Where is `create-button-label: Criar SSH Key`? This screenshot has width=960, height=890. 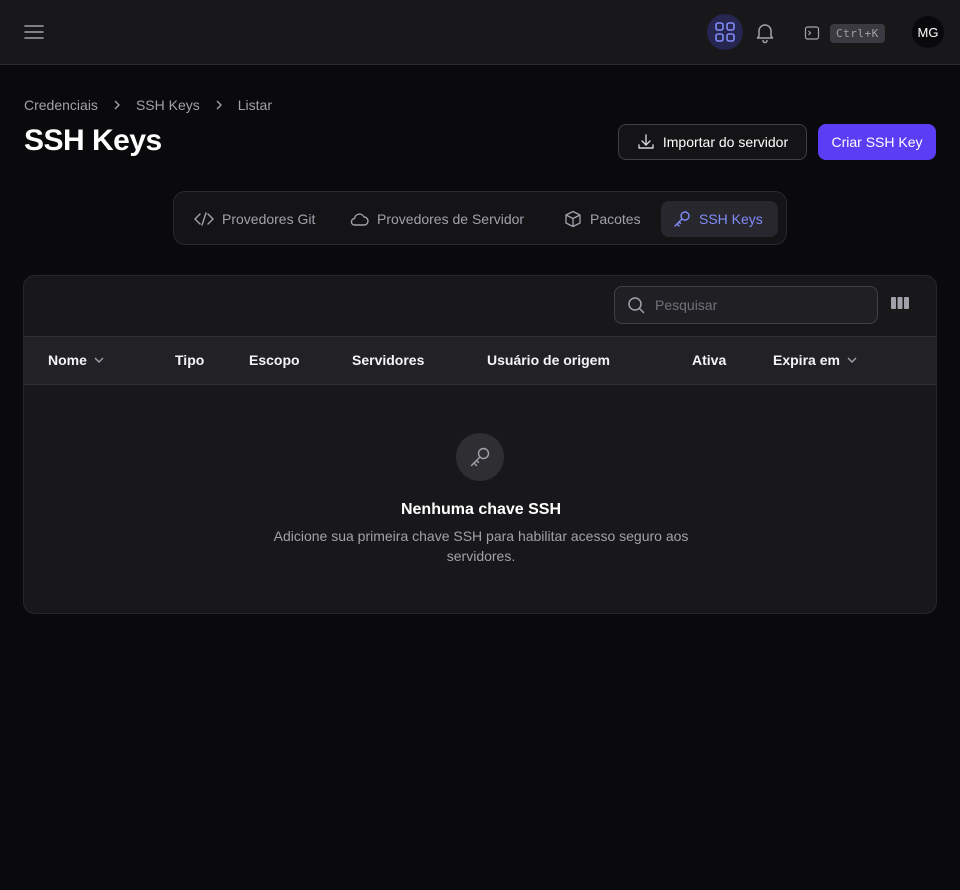 create-button-label: Criar SSH Key is located at coordinates (877, 142).